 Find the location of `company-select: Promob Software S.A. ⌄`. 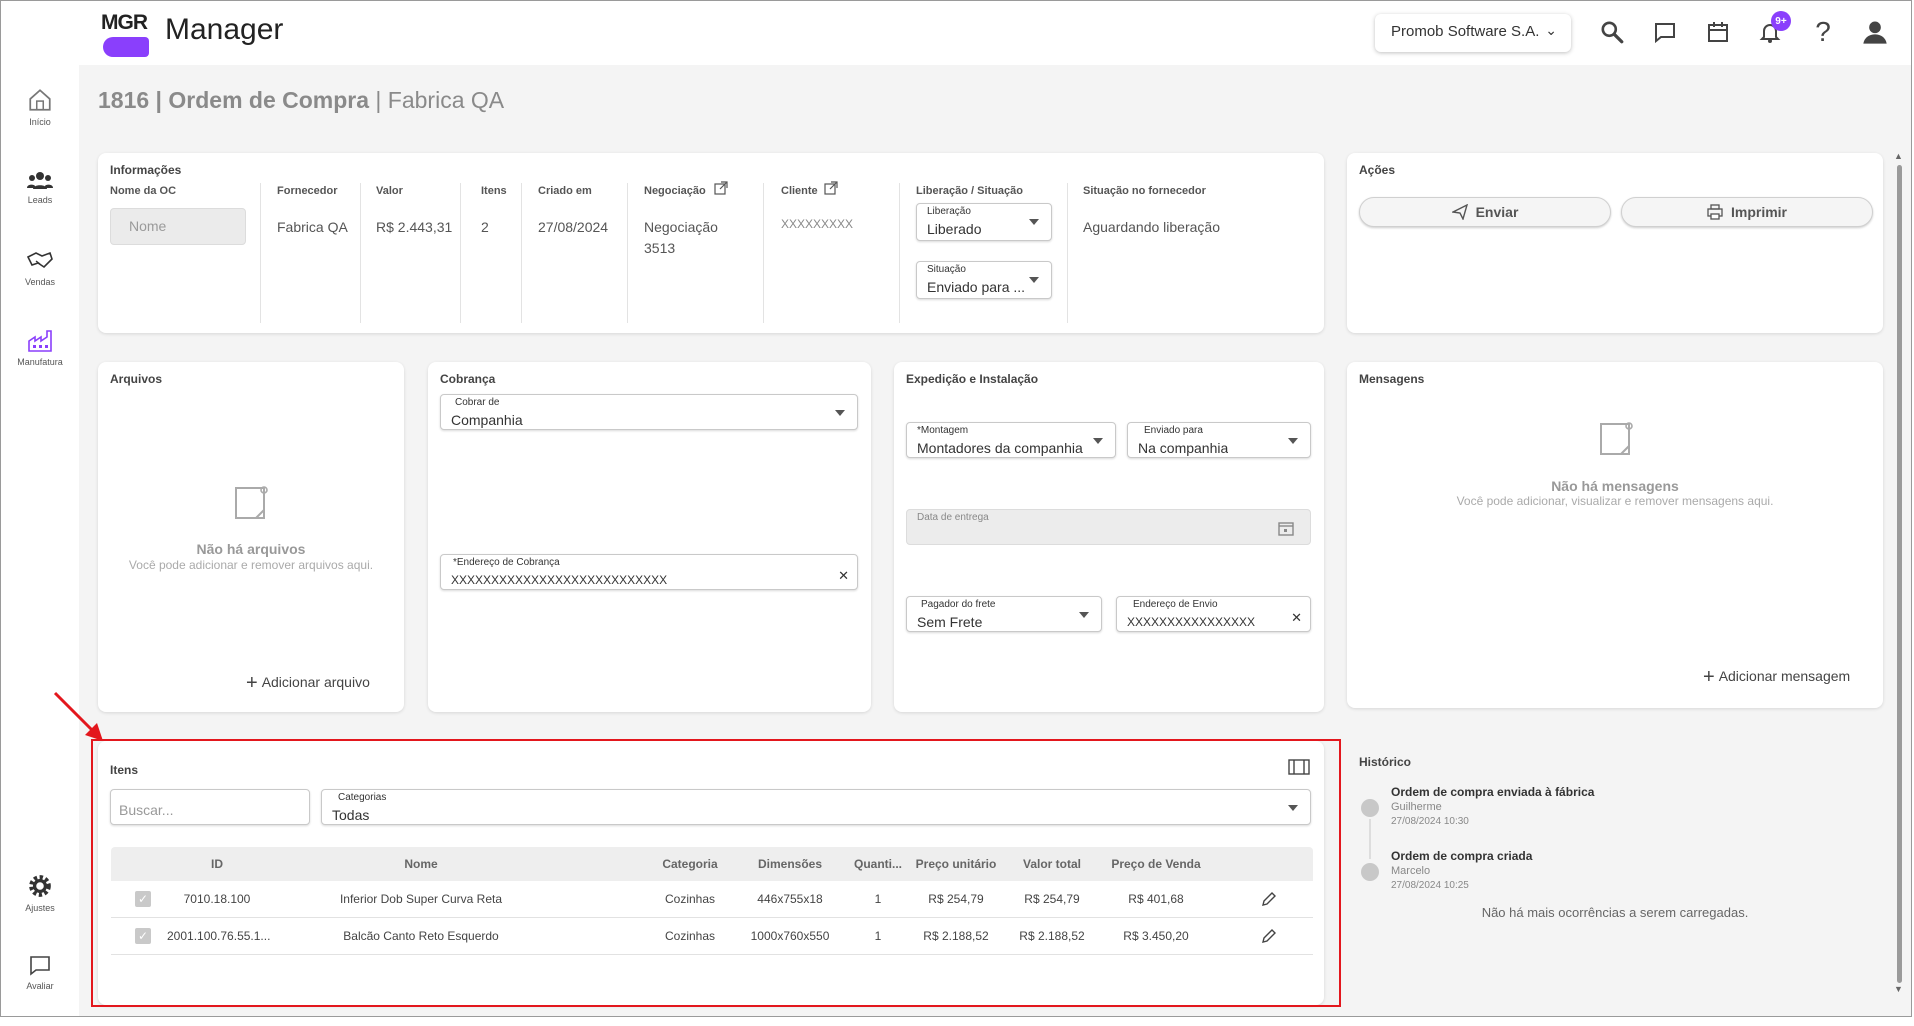

company-select: Promob Software S.A. ⌄ is located at coordinates (1473, 33).